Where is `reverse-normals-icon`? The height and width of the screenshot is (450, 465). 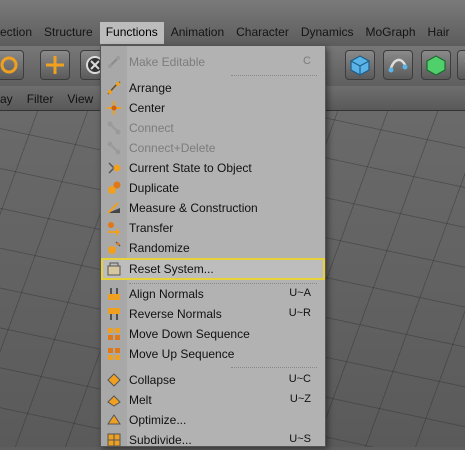 reverse-normals-icon is located at coordinates (114, 314).